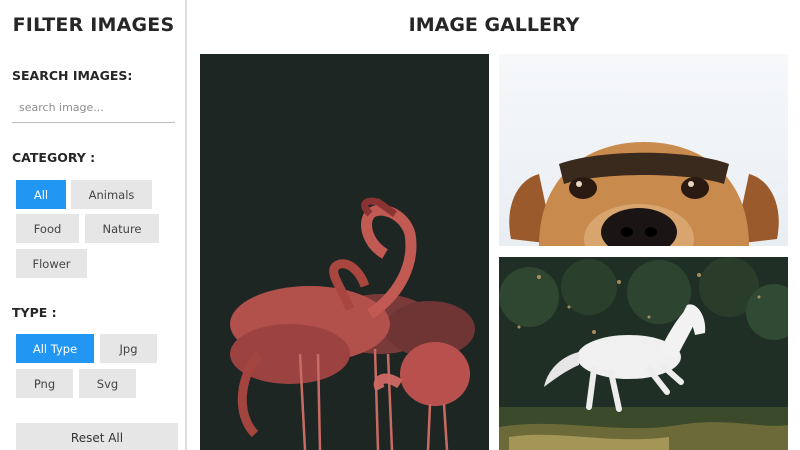  What do you see at coordinates (55, 348) in the screenshot?
I see `type-chip-all-type: All Type` at bounding box center [55, 348].